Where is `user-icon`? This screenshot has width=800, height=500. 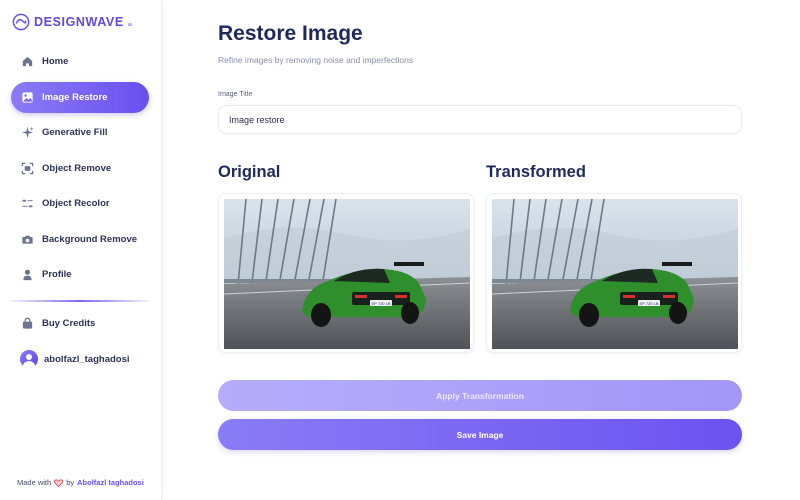
user-icon is located at coordinates (27, 275).